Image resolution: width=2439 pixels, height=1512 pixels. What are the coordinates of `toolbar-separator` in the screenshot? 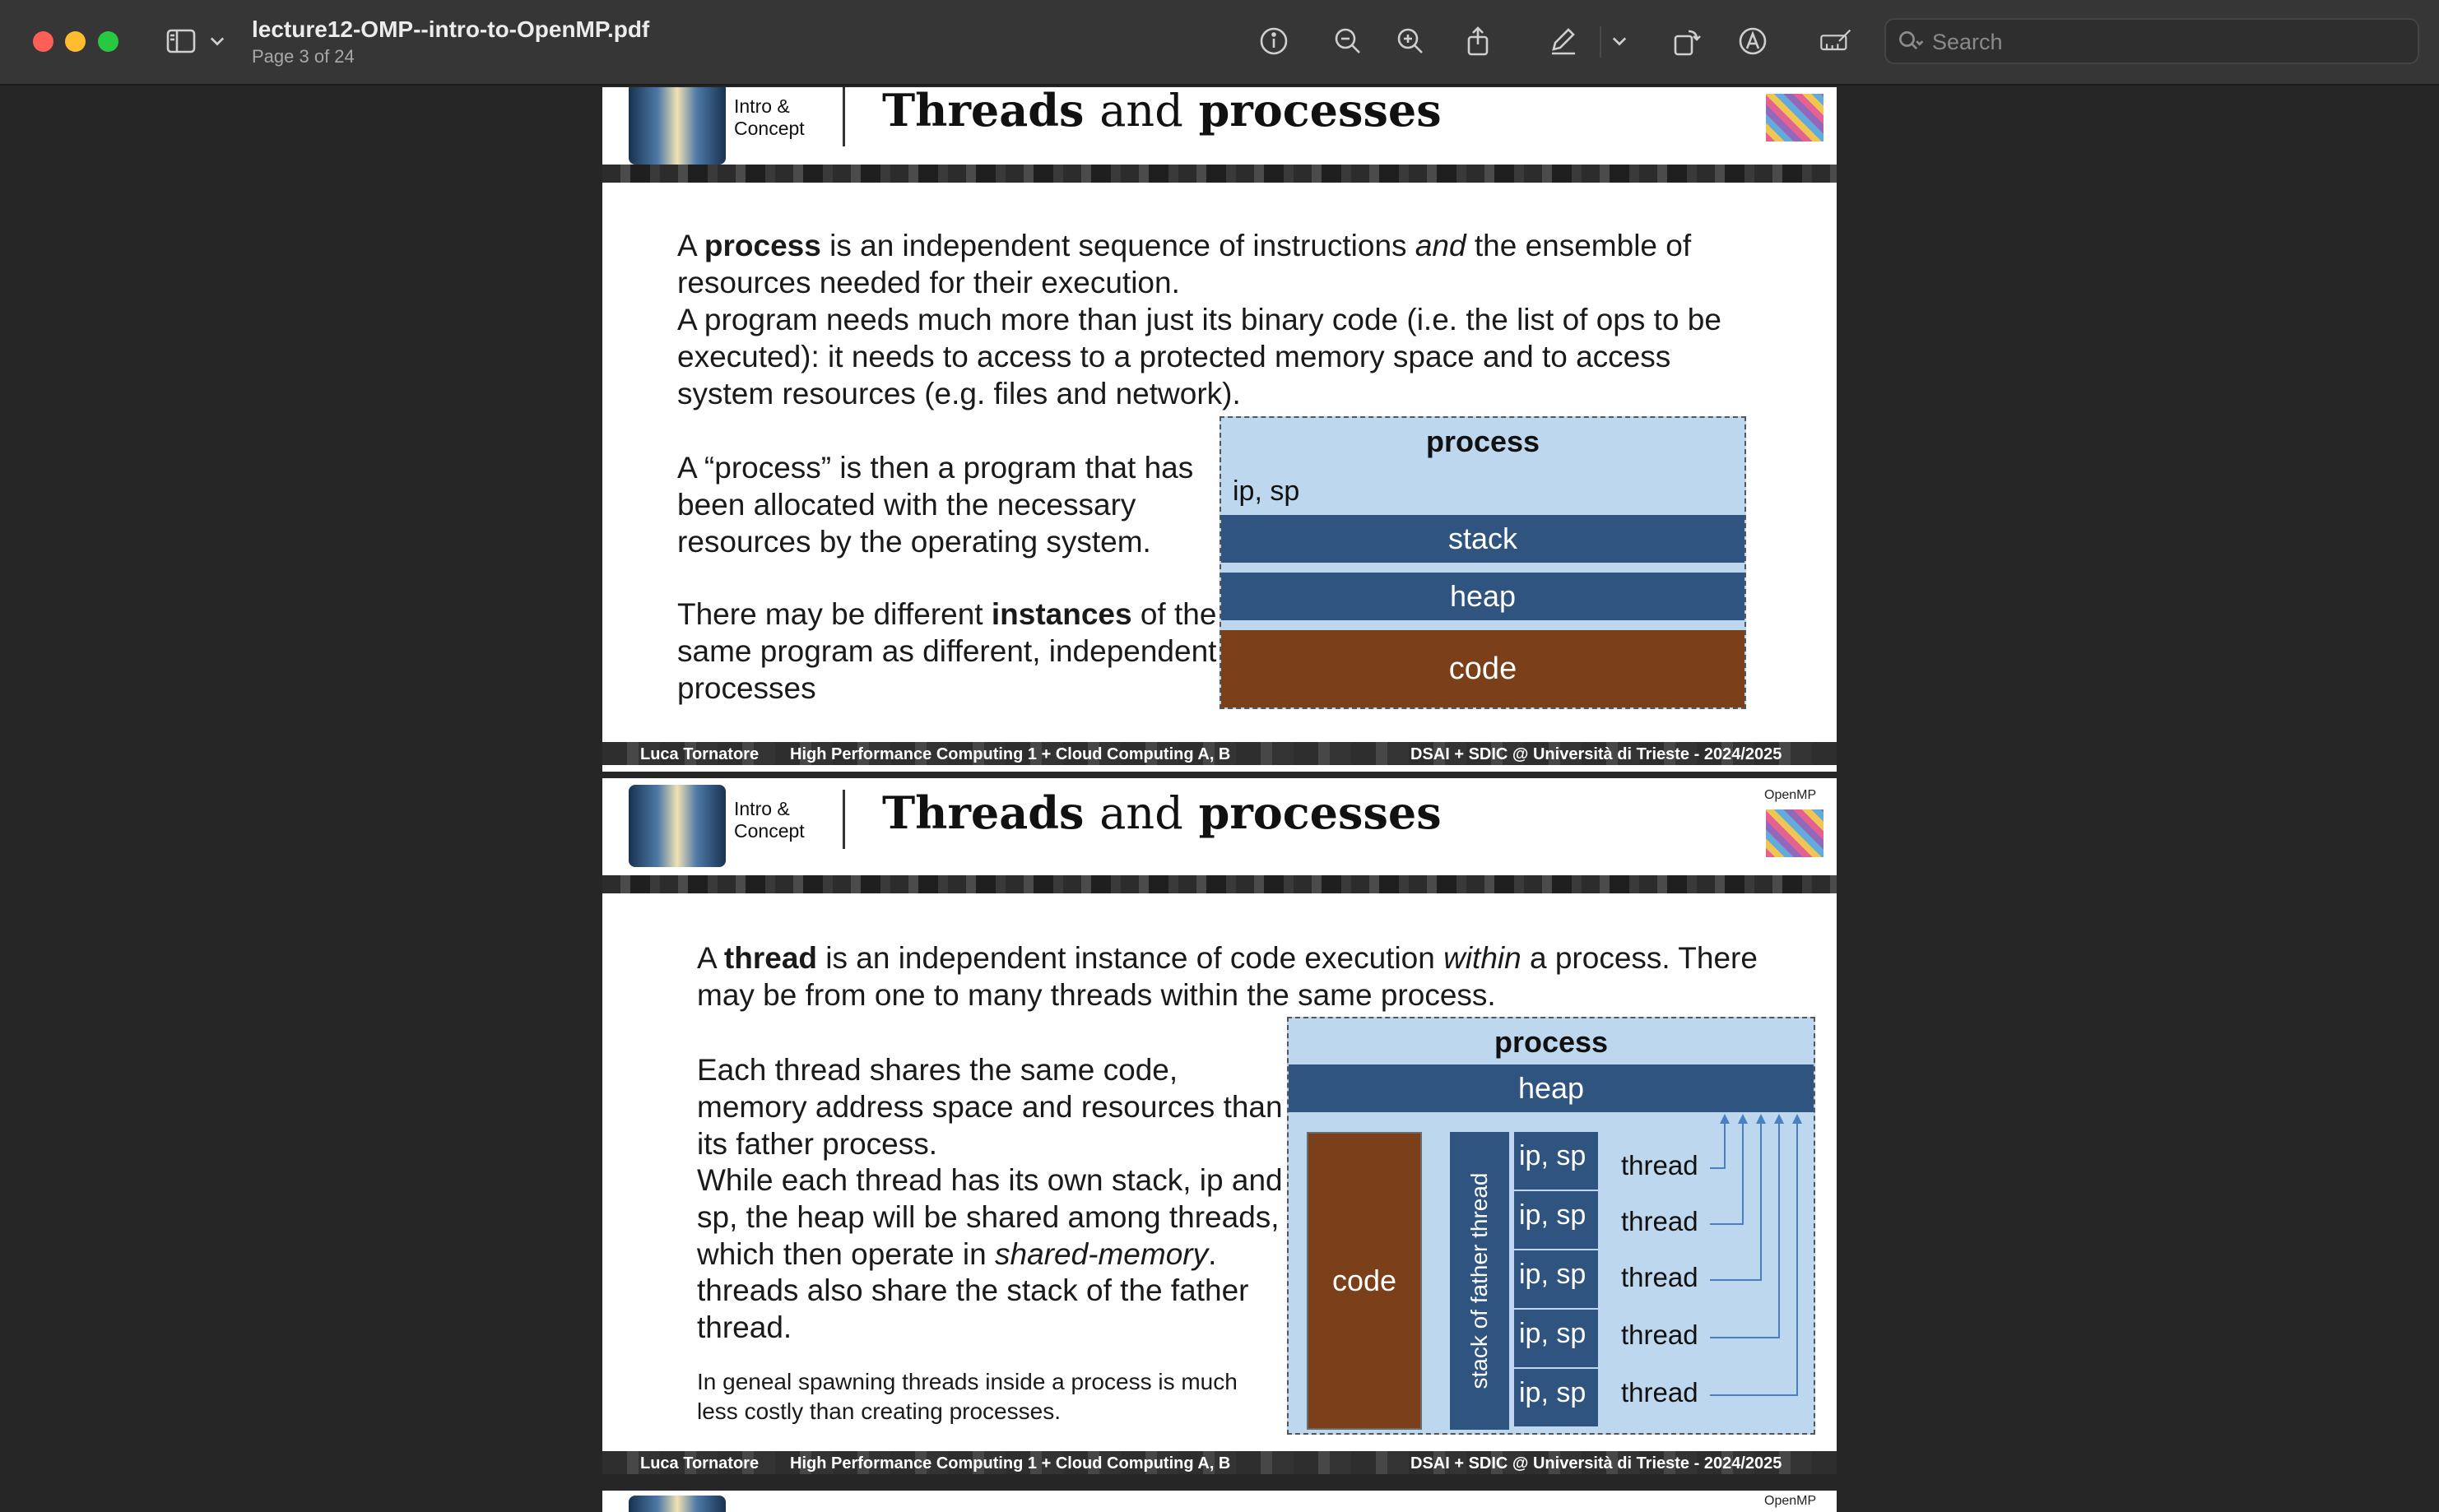 It's located at (1600, 42).